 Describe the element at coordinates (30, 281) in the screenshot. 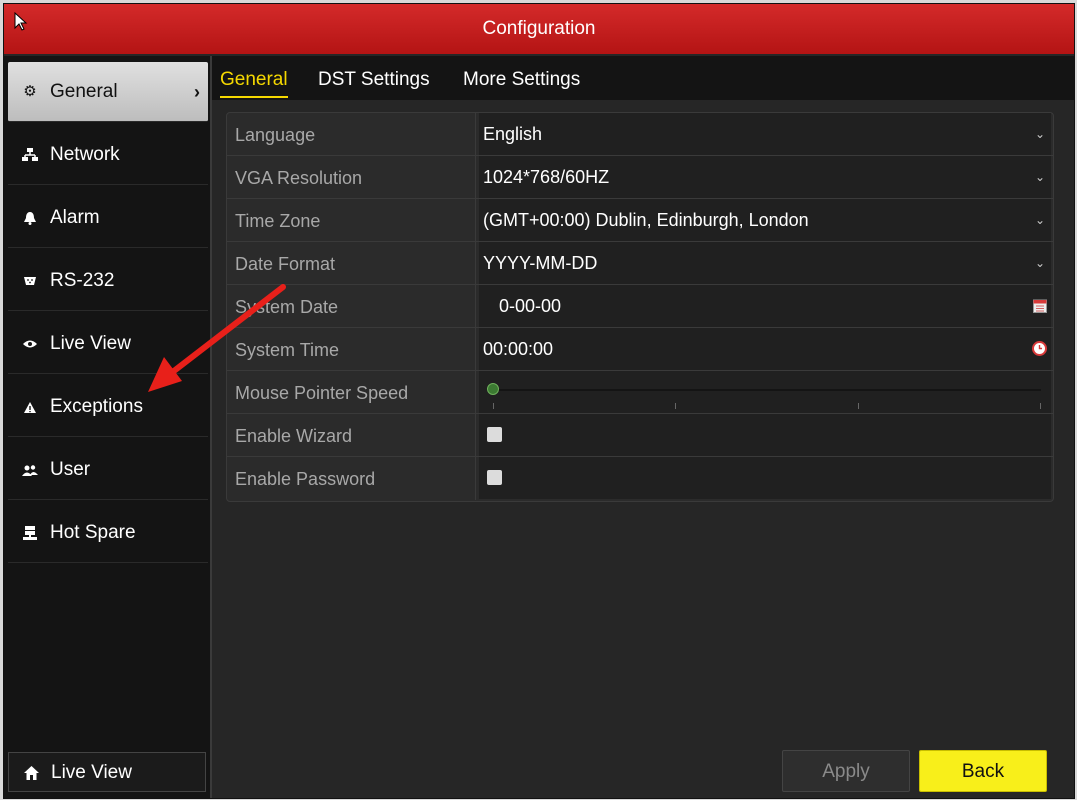

I see `serial-port-icon` at that location.